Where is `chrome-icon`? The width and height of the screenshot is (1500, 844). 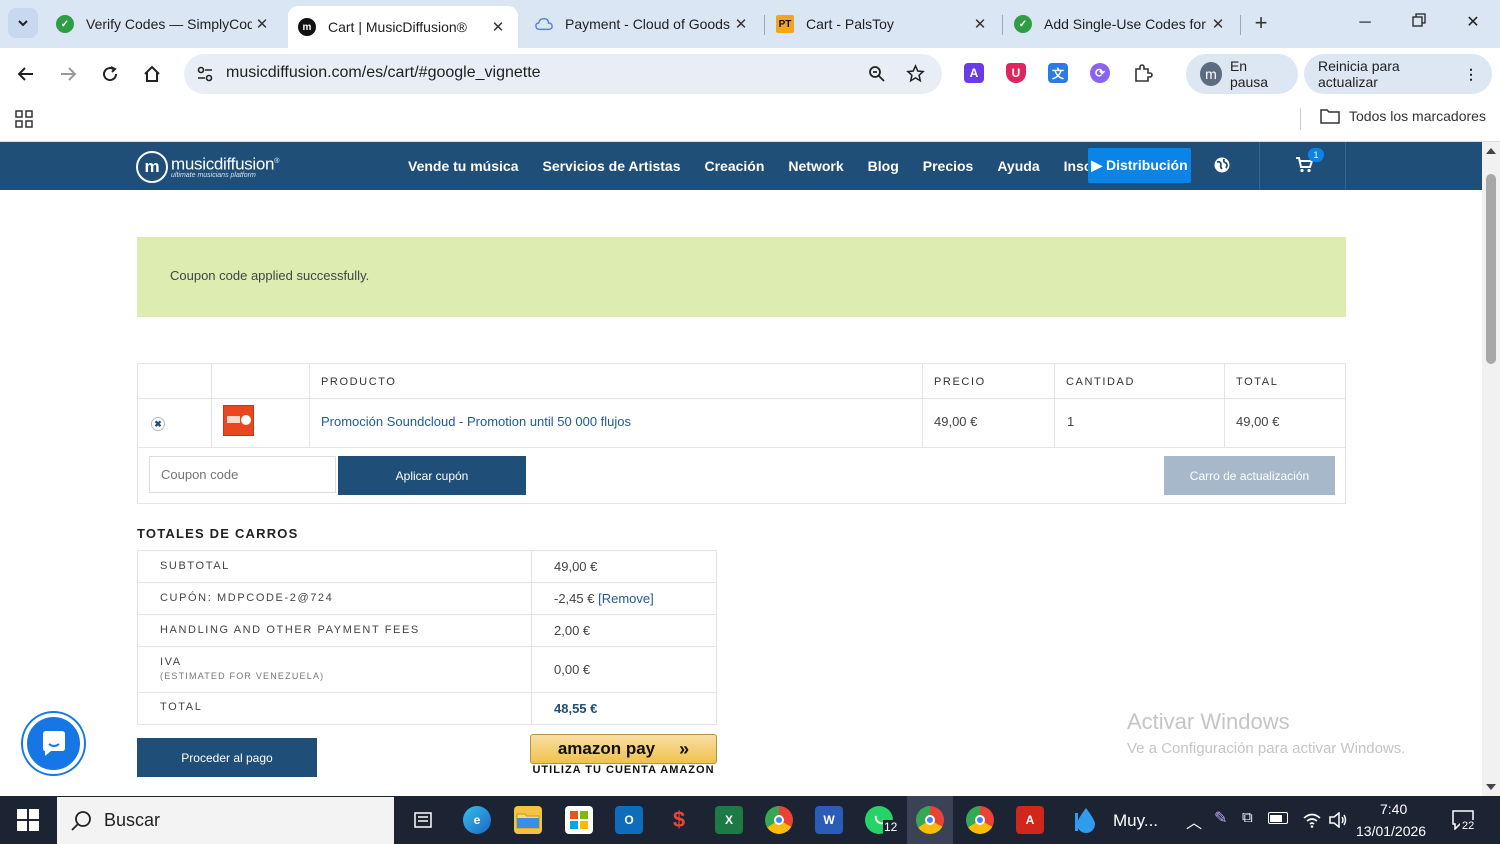
chrome-icon is located at coordinates (779, 820).